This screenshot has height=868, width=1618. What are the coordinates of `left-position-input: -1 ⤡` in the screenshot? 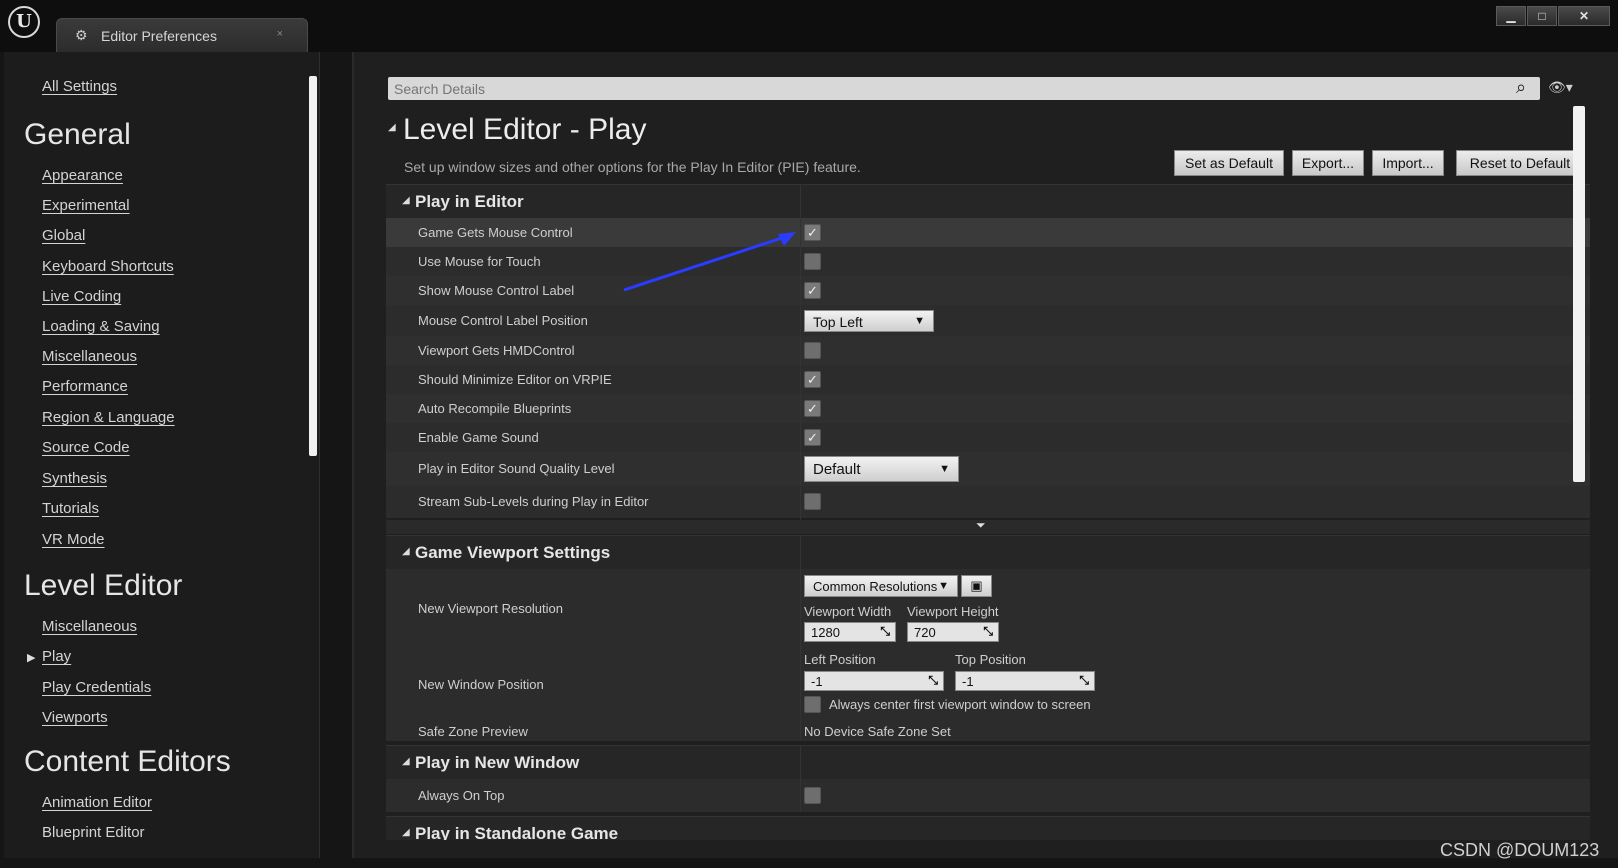 It's located at (874, 681).